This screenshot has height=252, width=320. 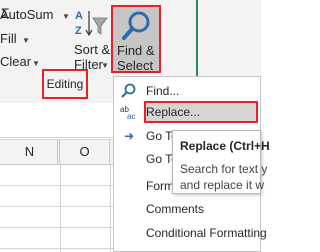 What do you see at coordinates (206, 233) in the screenshot?
I see `menu-item-conditional-formatting-label: Conditional Formatting` at bounding box center [206, 233].